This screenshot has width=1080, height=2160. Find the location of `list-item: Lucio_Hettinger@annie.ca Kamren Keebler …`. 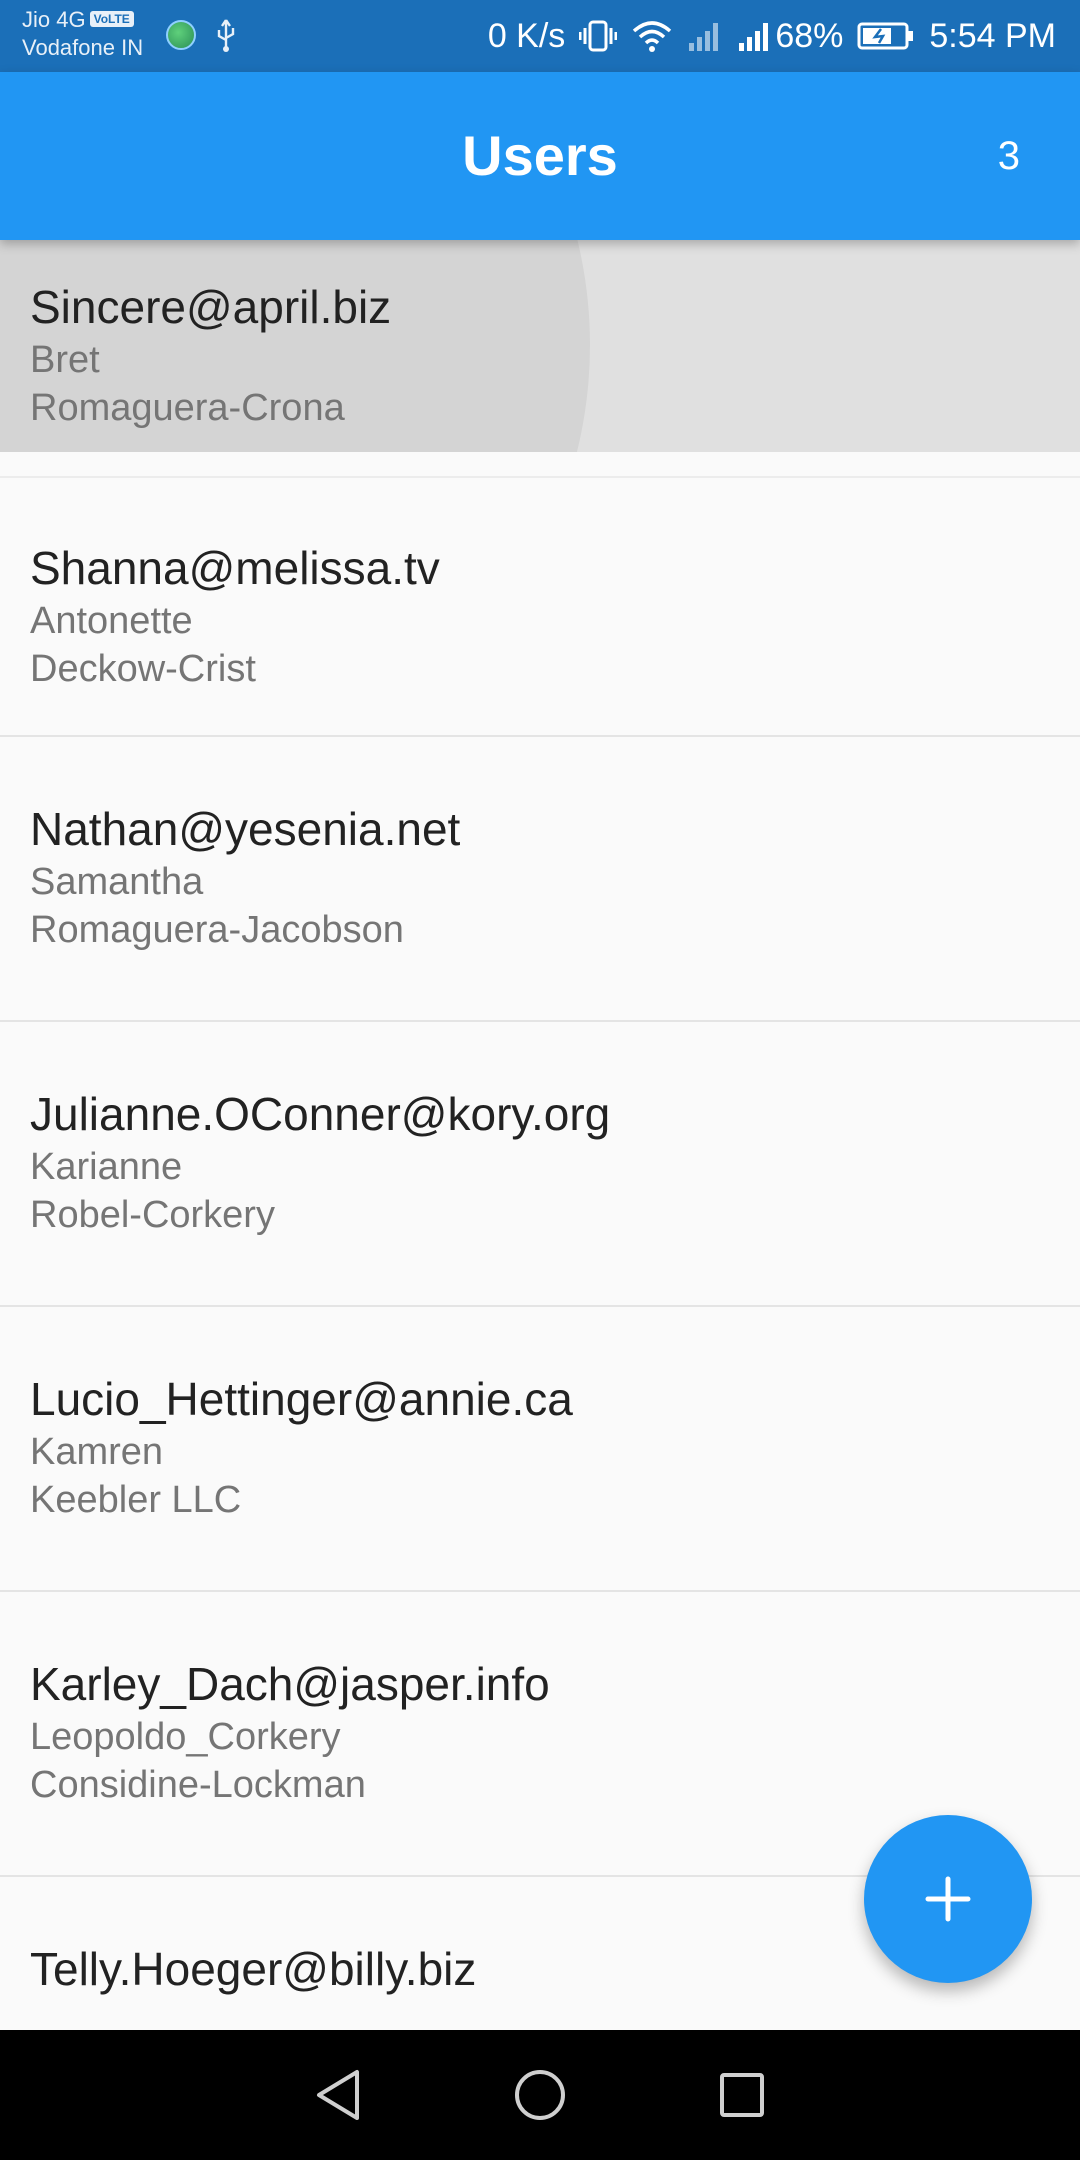

list-item: Lucio_Hettinger@annie.ca Kamren Keebler … is located at coordinates (540, 1449).